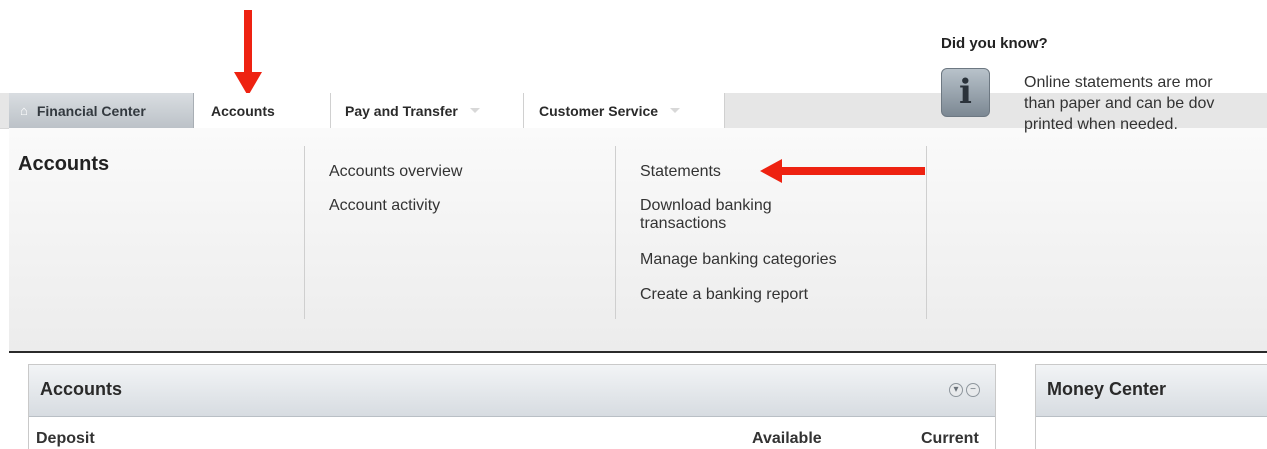  What do you see at coordinates (683, 223) in the screenshot?
I see `link-line: transactions` at bounding box center [683, 223].